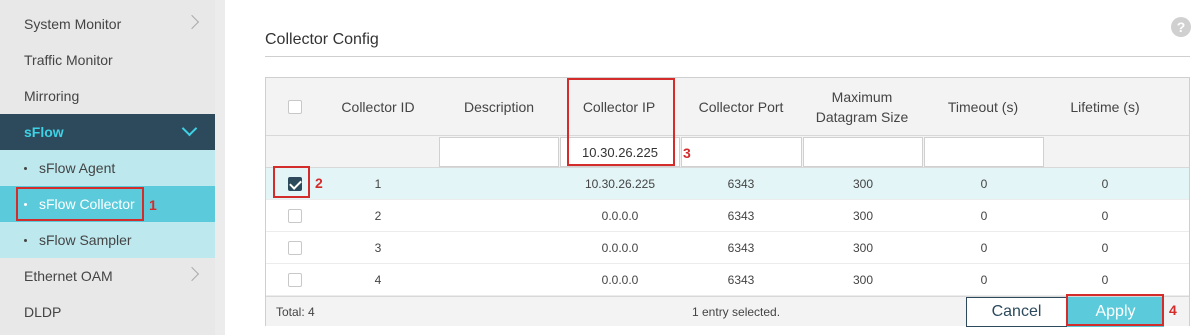  What do you see at coordinates (378, 248) in the screenshot?
I see `cell-collector-id: 3` at bounding box center [378, 248].